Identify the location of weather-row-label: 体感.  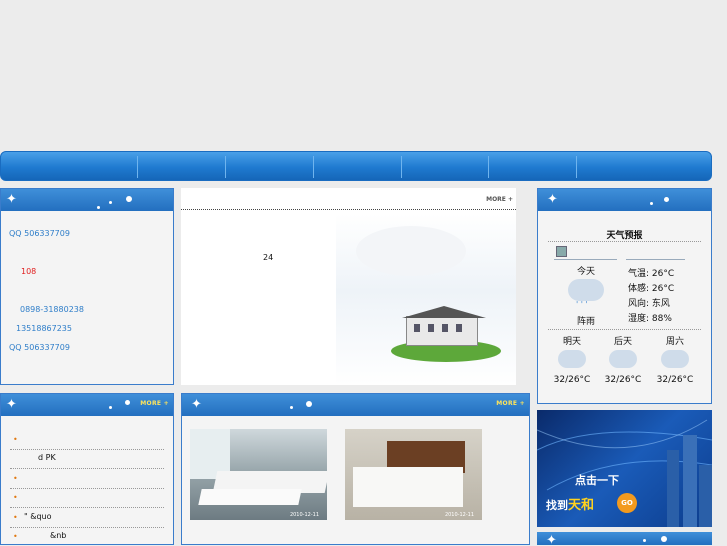
(637, 289).